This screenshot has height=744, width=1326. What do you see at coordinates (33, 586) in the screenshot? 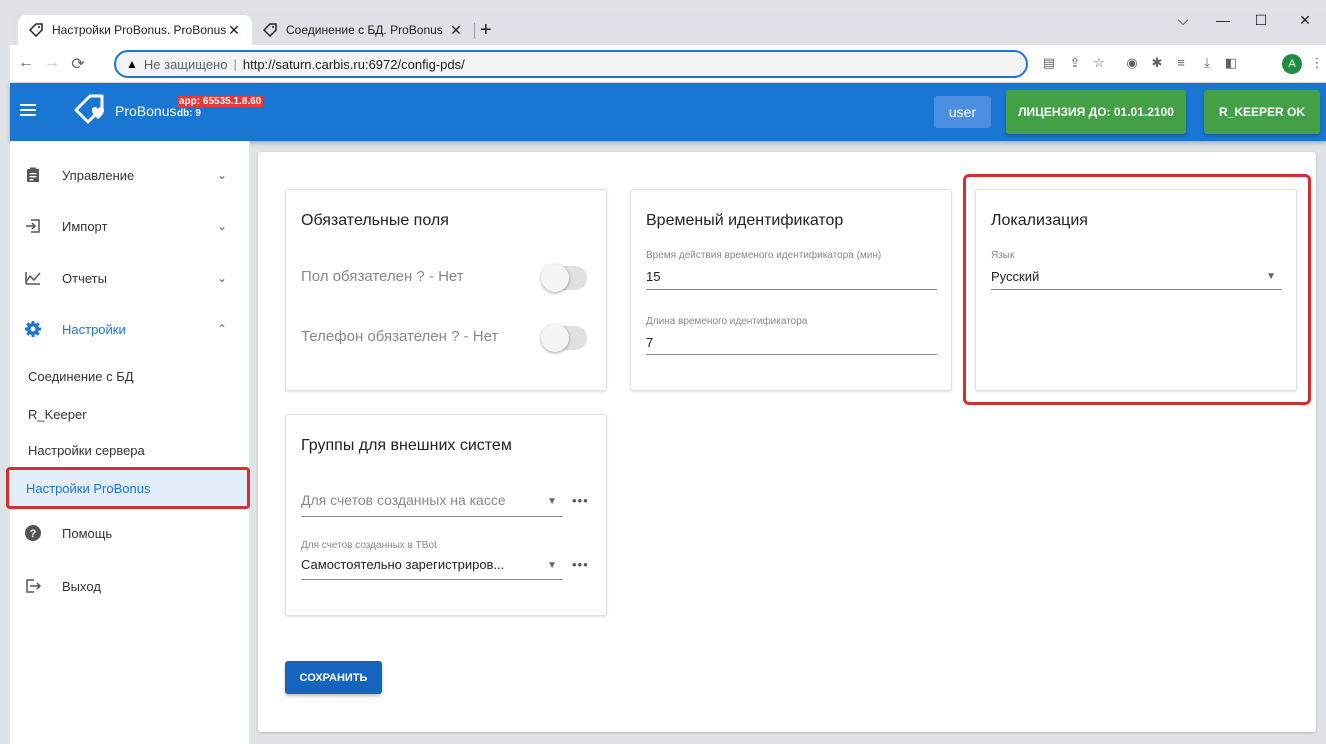
I see `logout-icon` at bounding box center [33, 586].